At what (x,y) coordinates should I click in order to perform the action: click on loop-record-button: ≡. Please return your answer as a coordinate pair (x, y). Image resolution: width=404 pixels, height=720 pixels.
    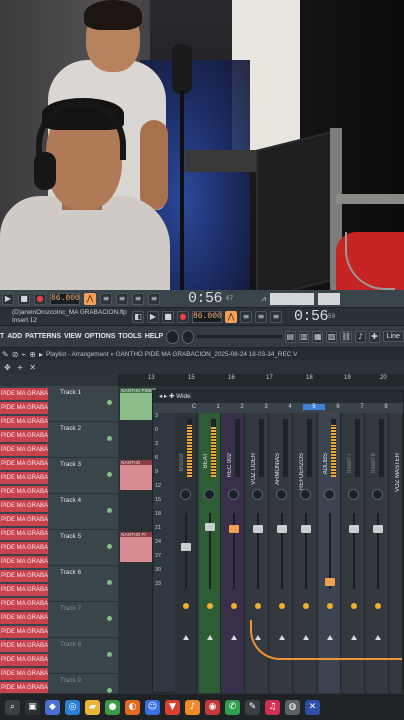
    Looking at the image, I should click on (138, 298).